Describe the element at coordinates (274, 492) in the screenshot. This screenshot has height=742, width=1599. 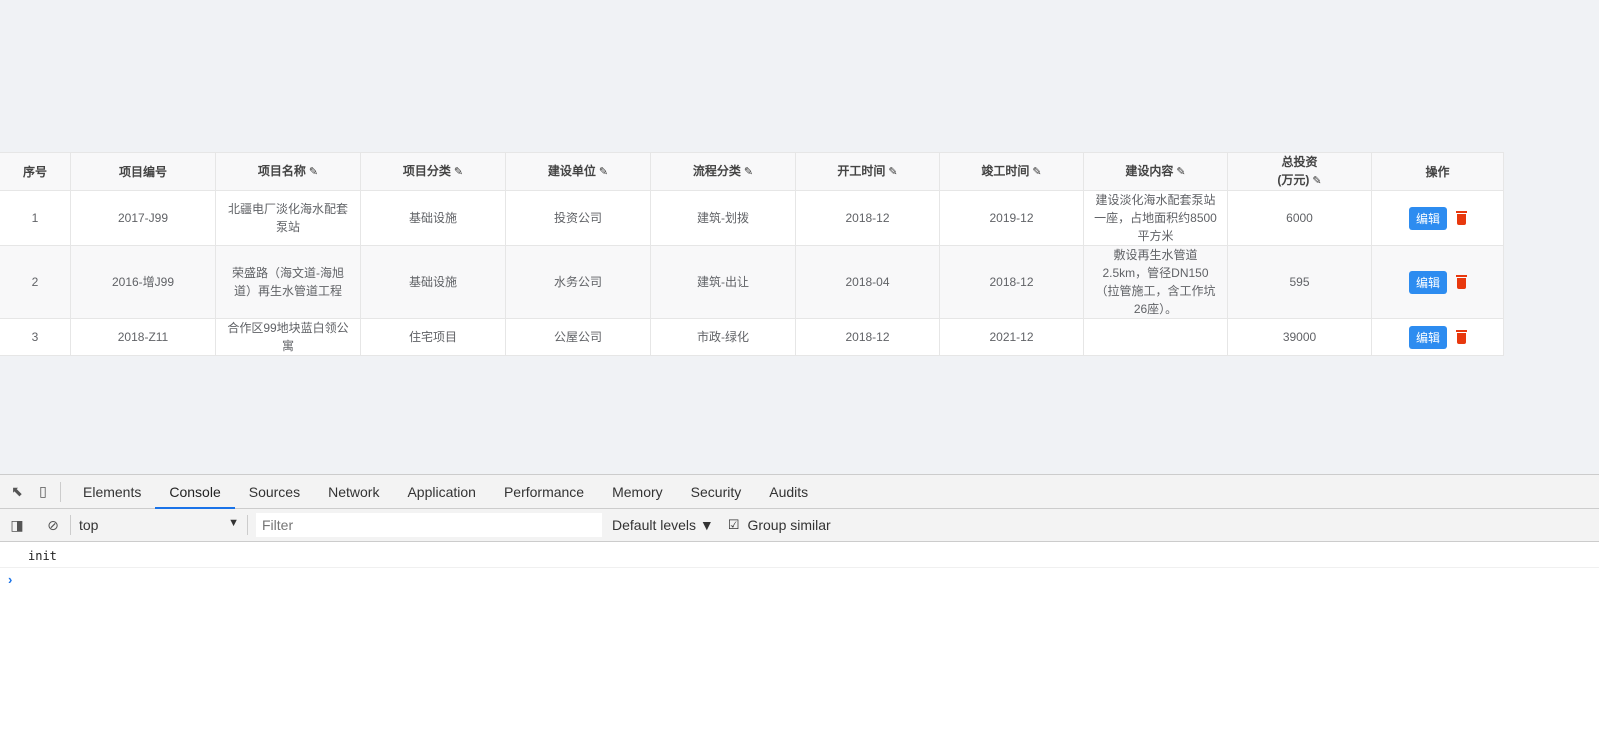
I see `tab-sources: Sources` at that location.